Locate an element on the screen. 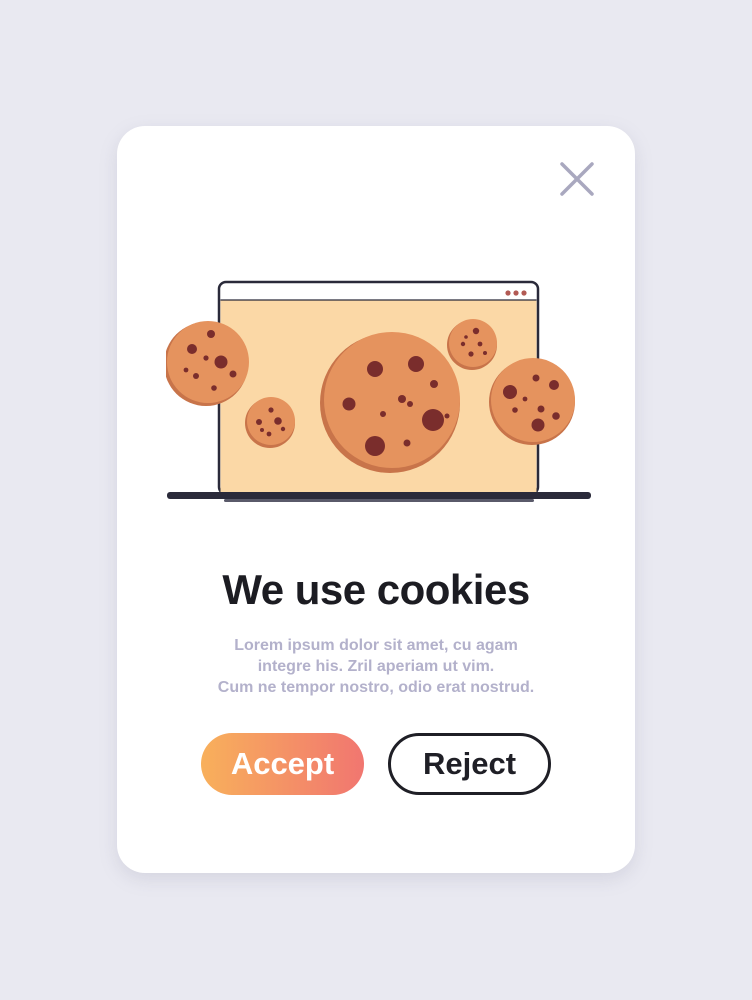 The image size is (752, 1000). cookie-icon is located at coordinates (390, 402).